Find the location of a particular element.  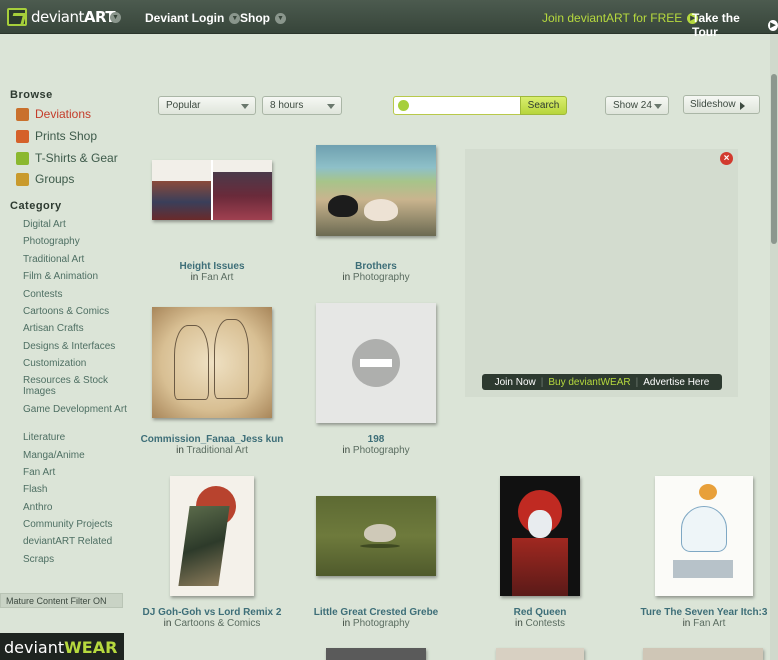

category-digital-art: Digital Art is located at coordinates (75, 224).